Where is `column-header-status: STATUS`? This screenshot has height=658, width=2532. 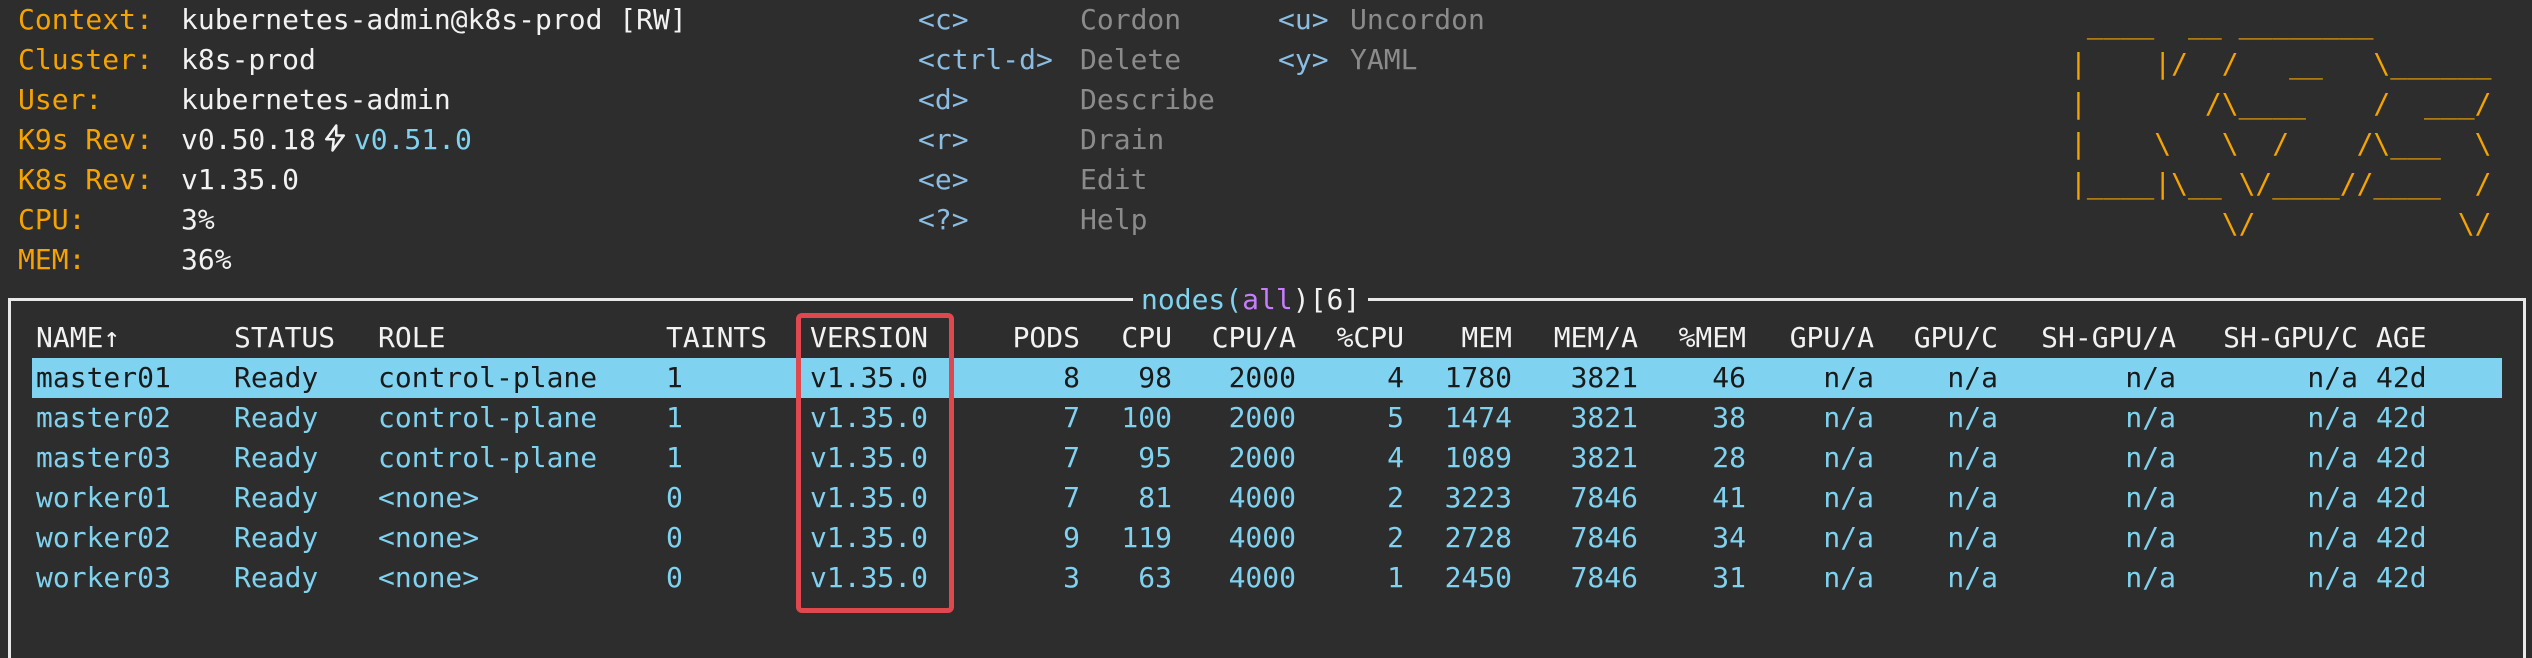
column-header-status: STATUS is located at coordinates (284, 338).